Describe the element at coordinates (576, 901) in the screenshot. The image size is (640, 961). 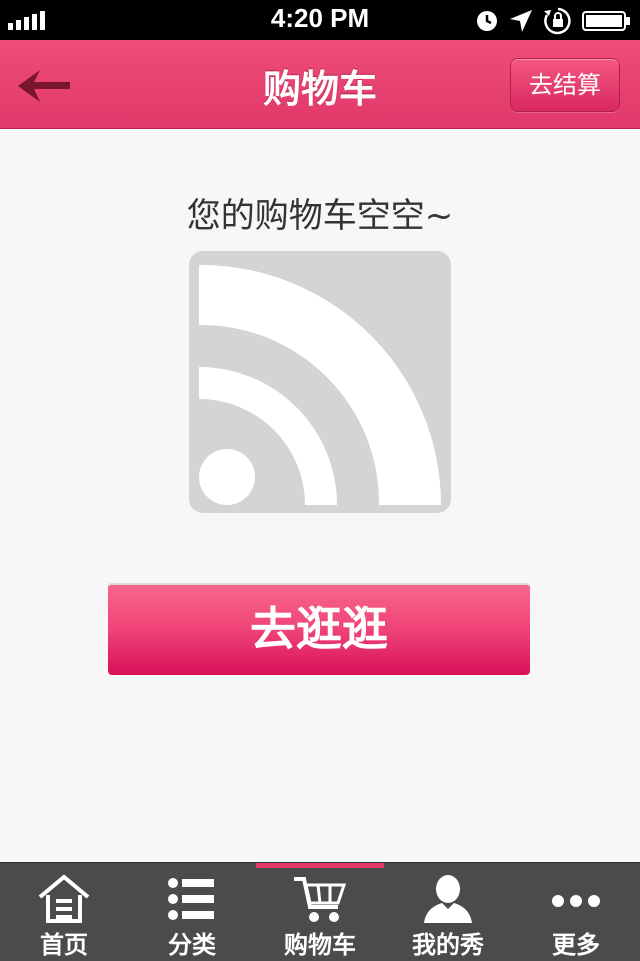
I see `more-icon` at that location.